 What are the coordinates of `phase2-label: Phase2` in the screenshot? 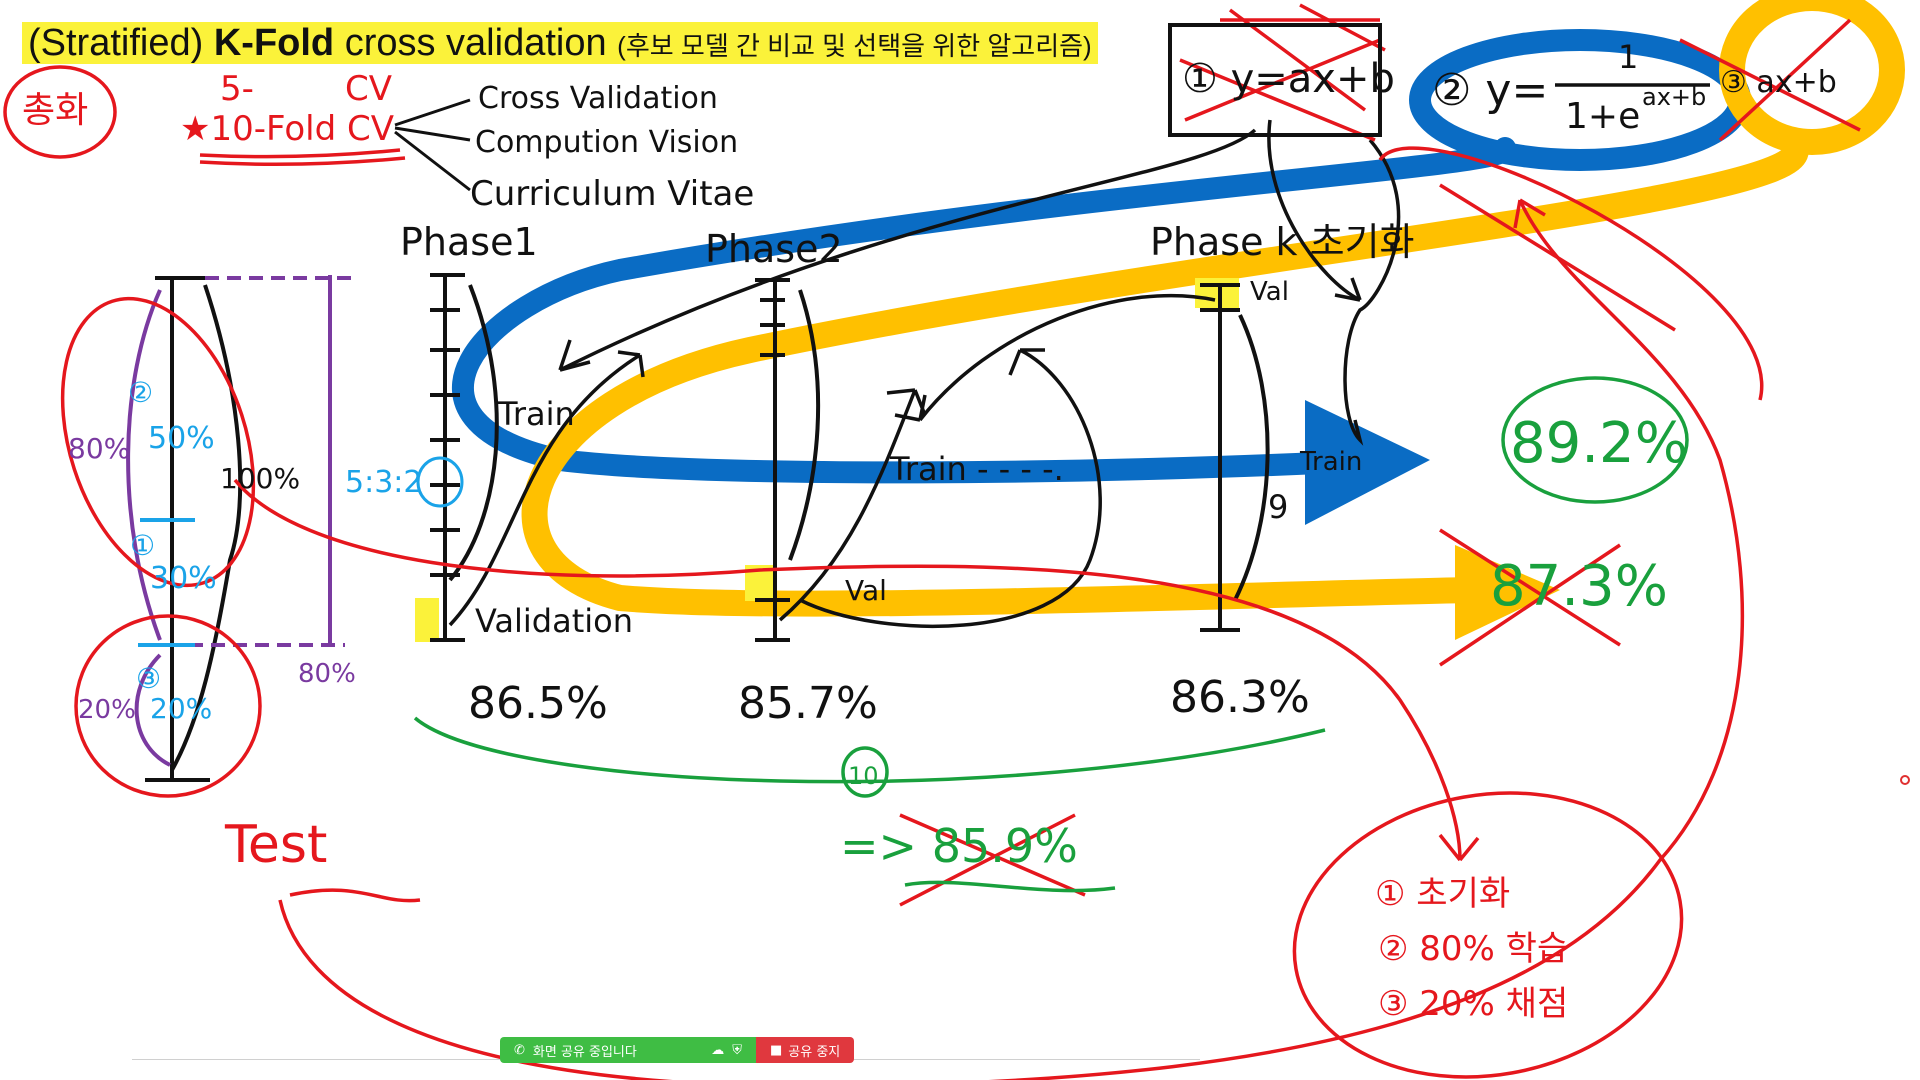 It's located at (774, 249).